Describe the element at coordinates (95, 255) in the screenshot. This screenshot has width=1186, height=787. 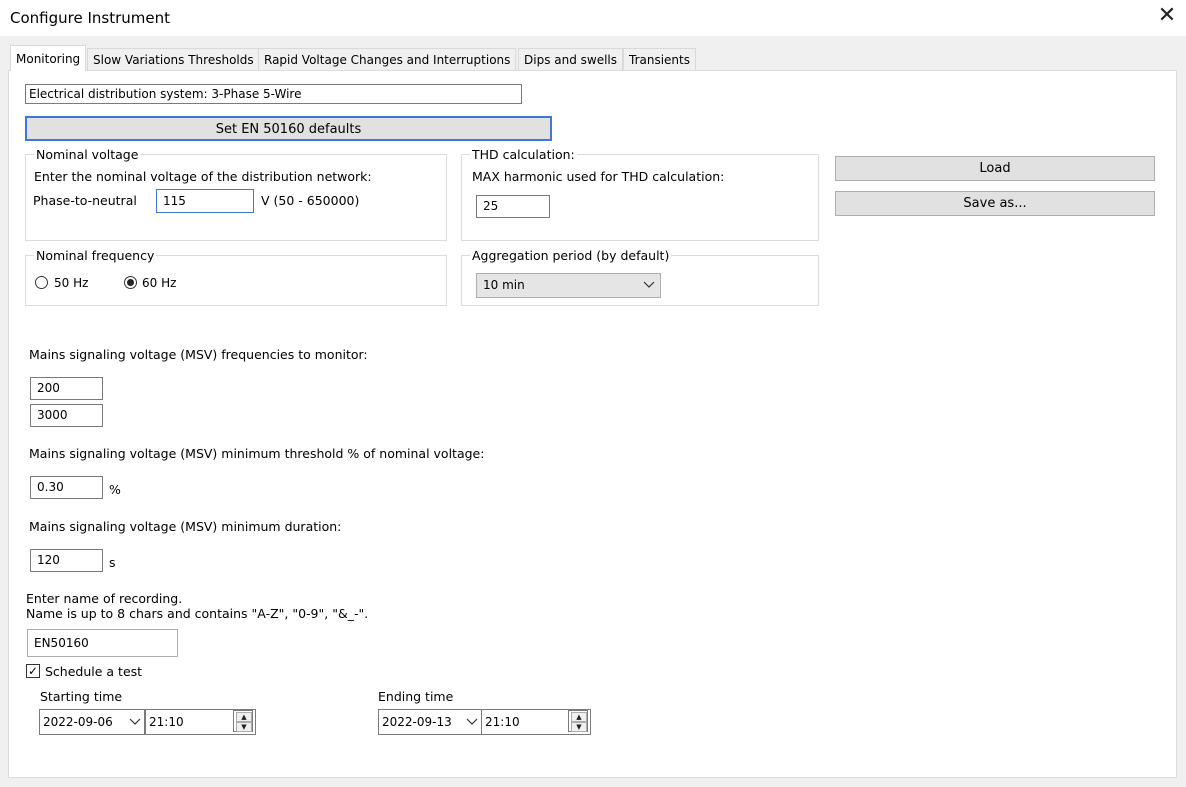
I see `nominal-frequency-legend: Nominal frequency` at that location.